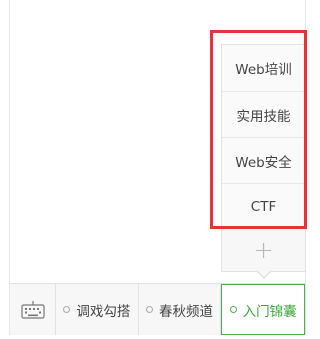  Describe the element at coordinates (186, 311) in the screenshot. I see `menu-button-label: 春秋频道` at that location.